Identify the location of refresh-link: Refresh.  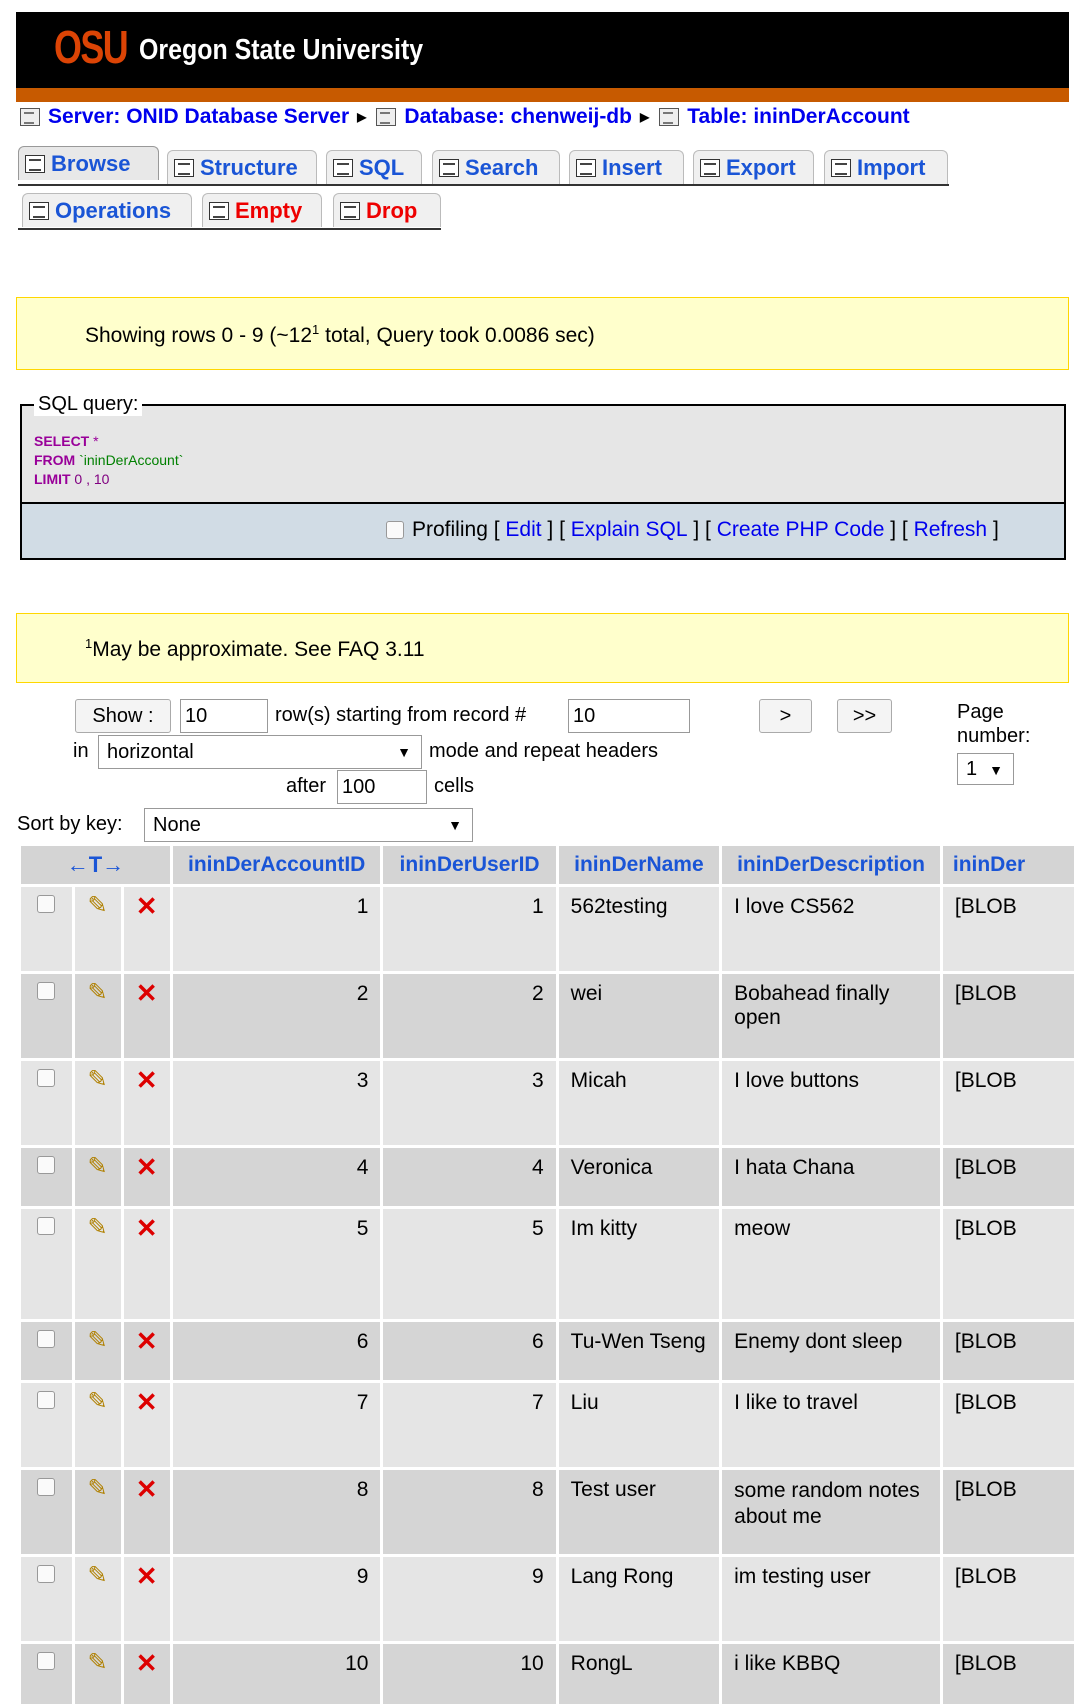
(951, 530).